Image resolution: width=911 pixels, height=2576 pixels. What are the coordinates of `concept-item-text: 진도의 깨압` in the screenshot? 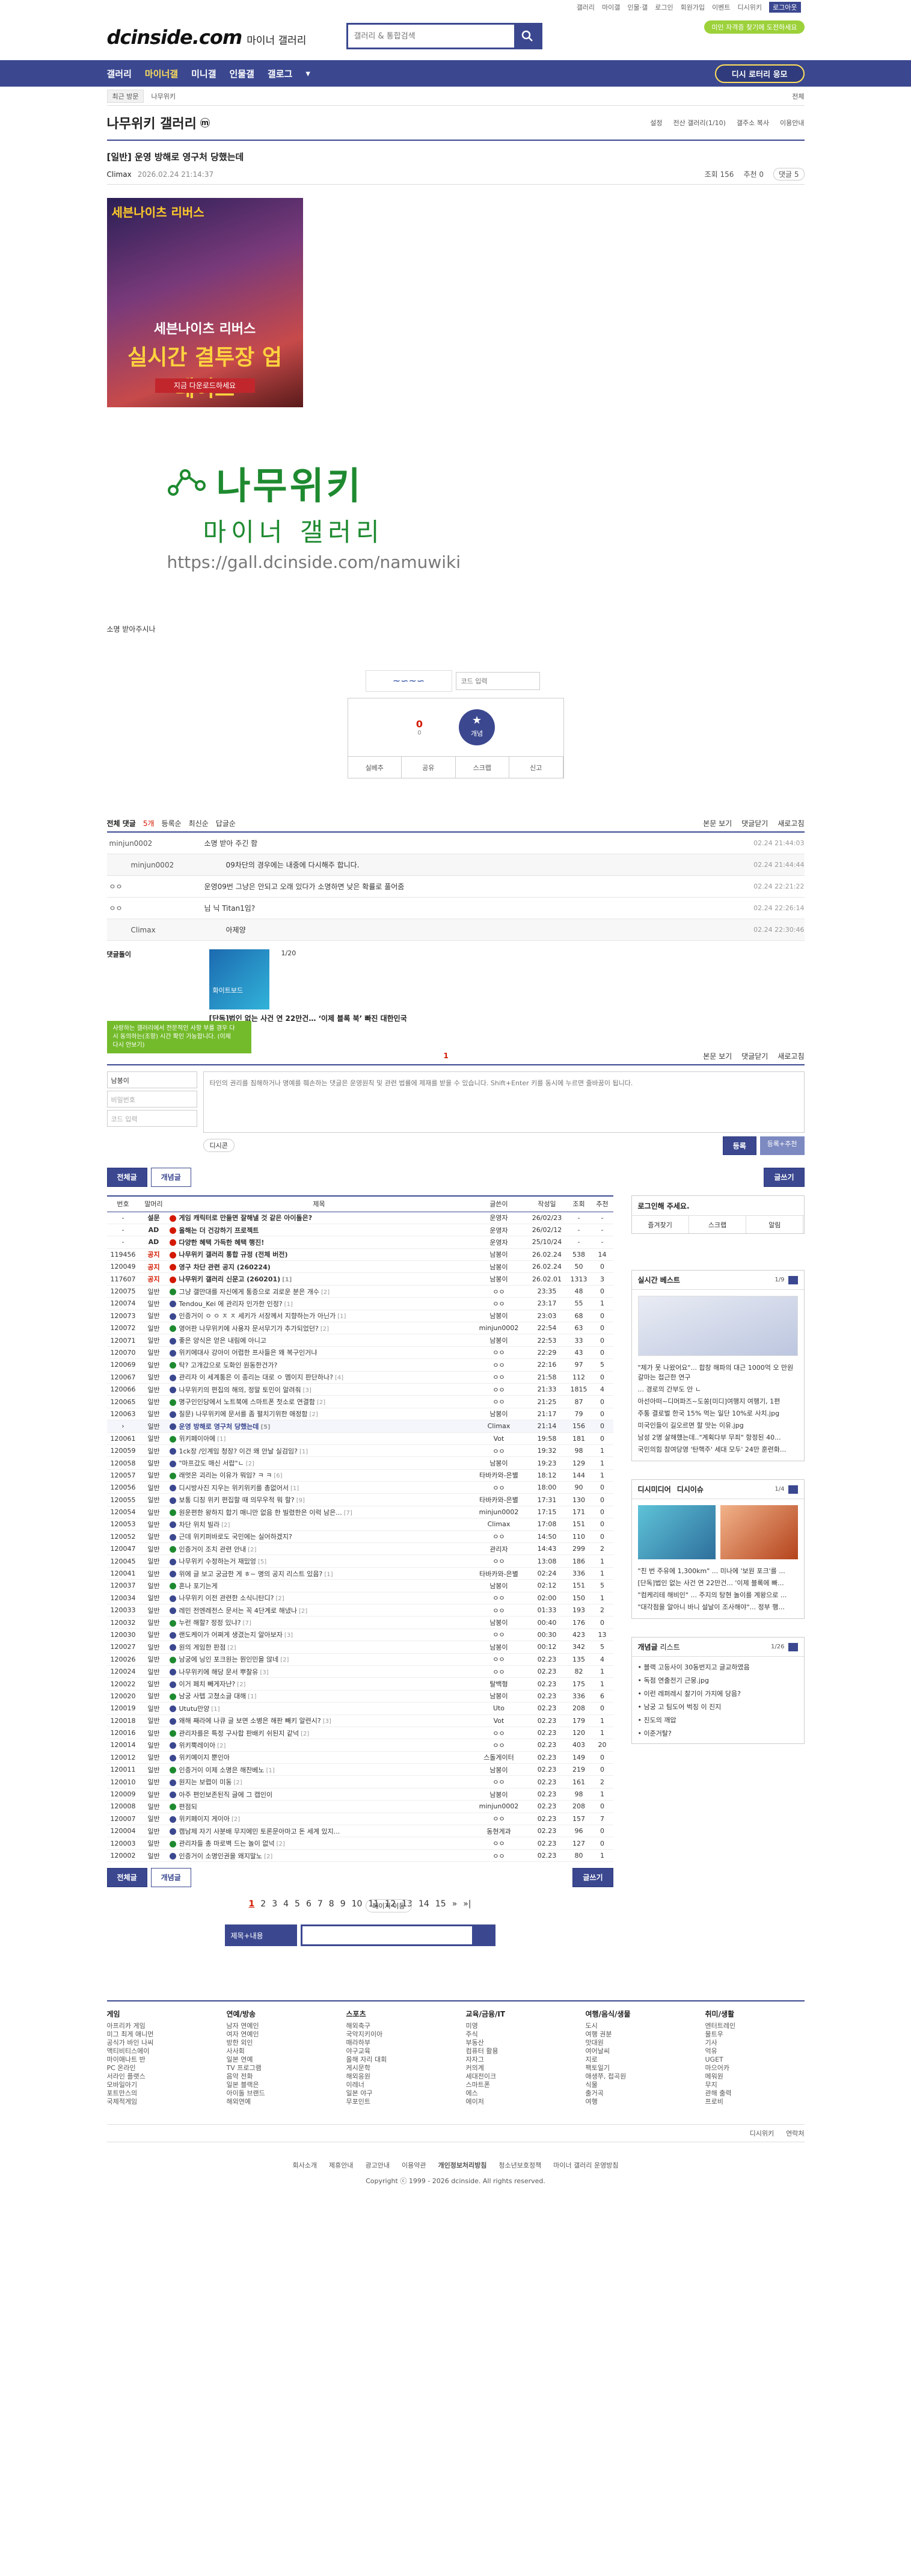 It's located at (660, 1720).